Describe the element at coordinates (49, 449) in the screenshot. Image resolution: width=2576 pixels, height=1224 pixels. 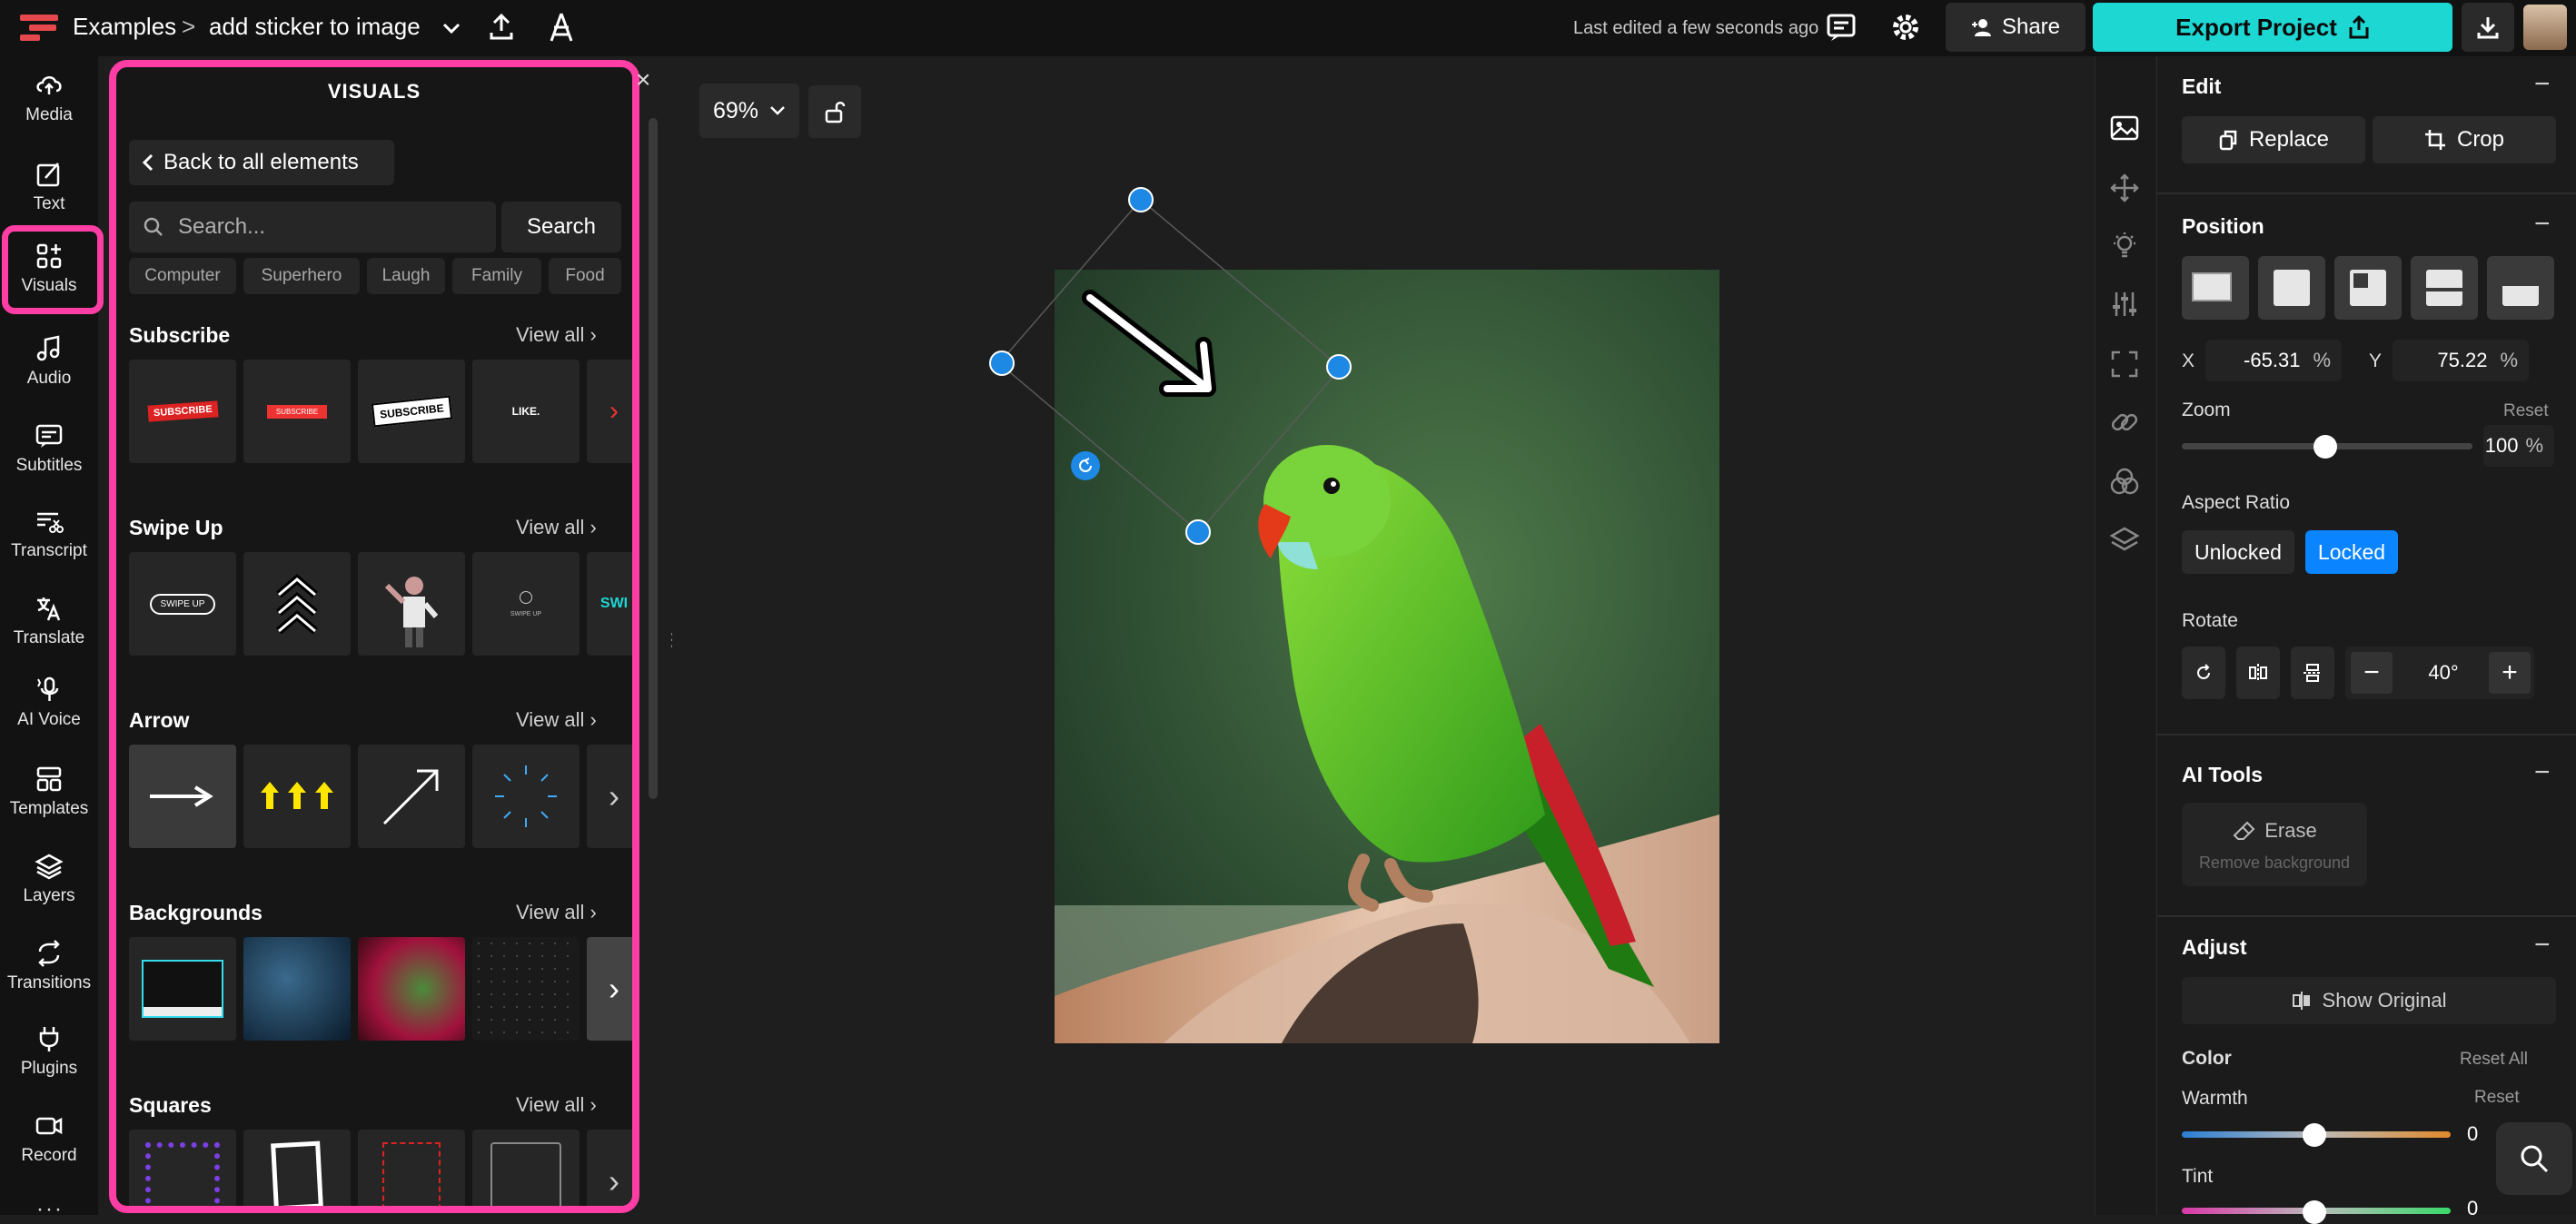
I see `rail-item-subtitles: Subtitles` at that location.